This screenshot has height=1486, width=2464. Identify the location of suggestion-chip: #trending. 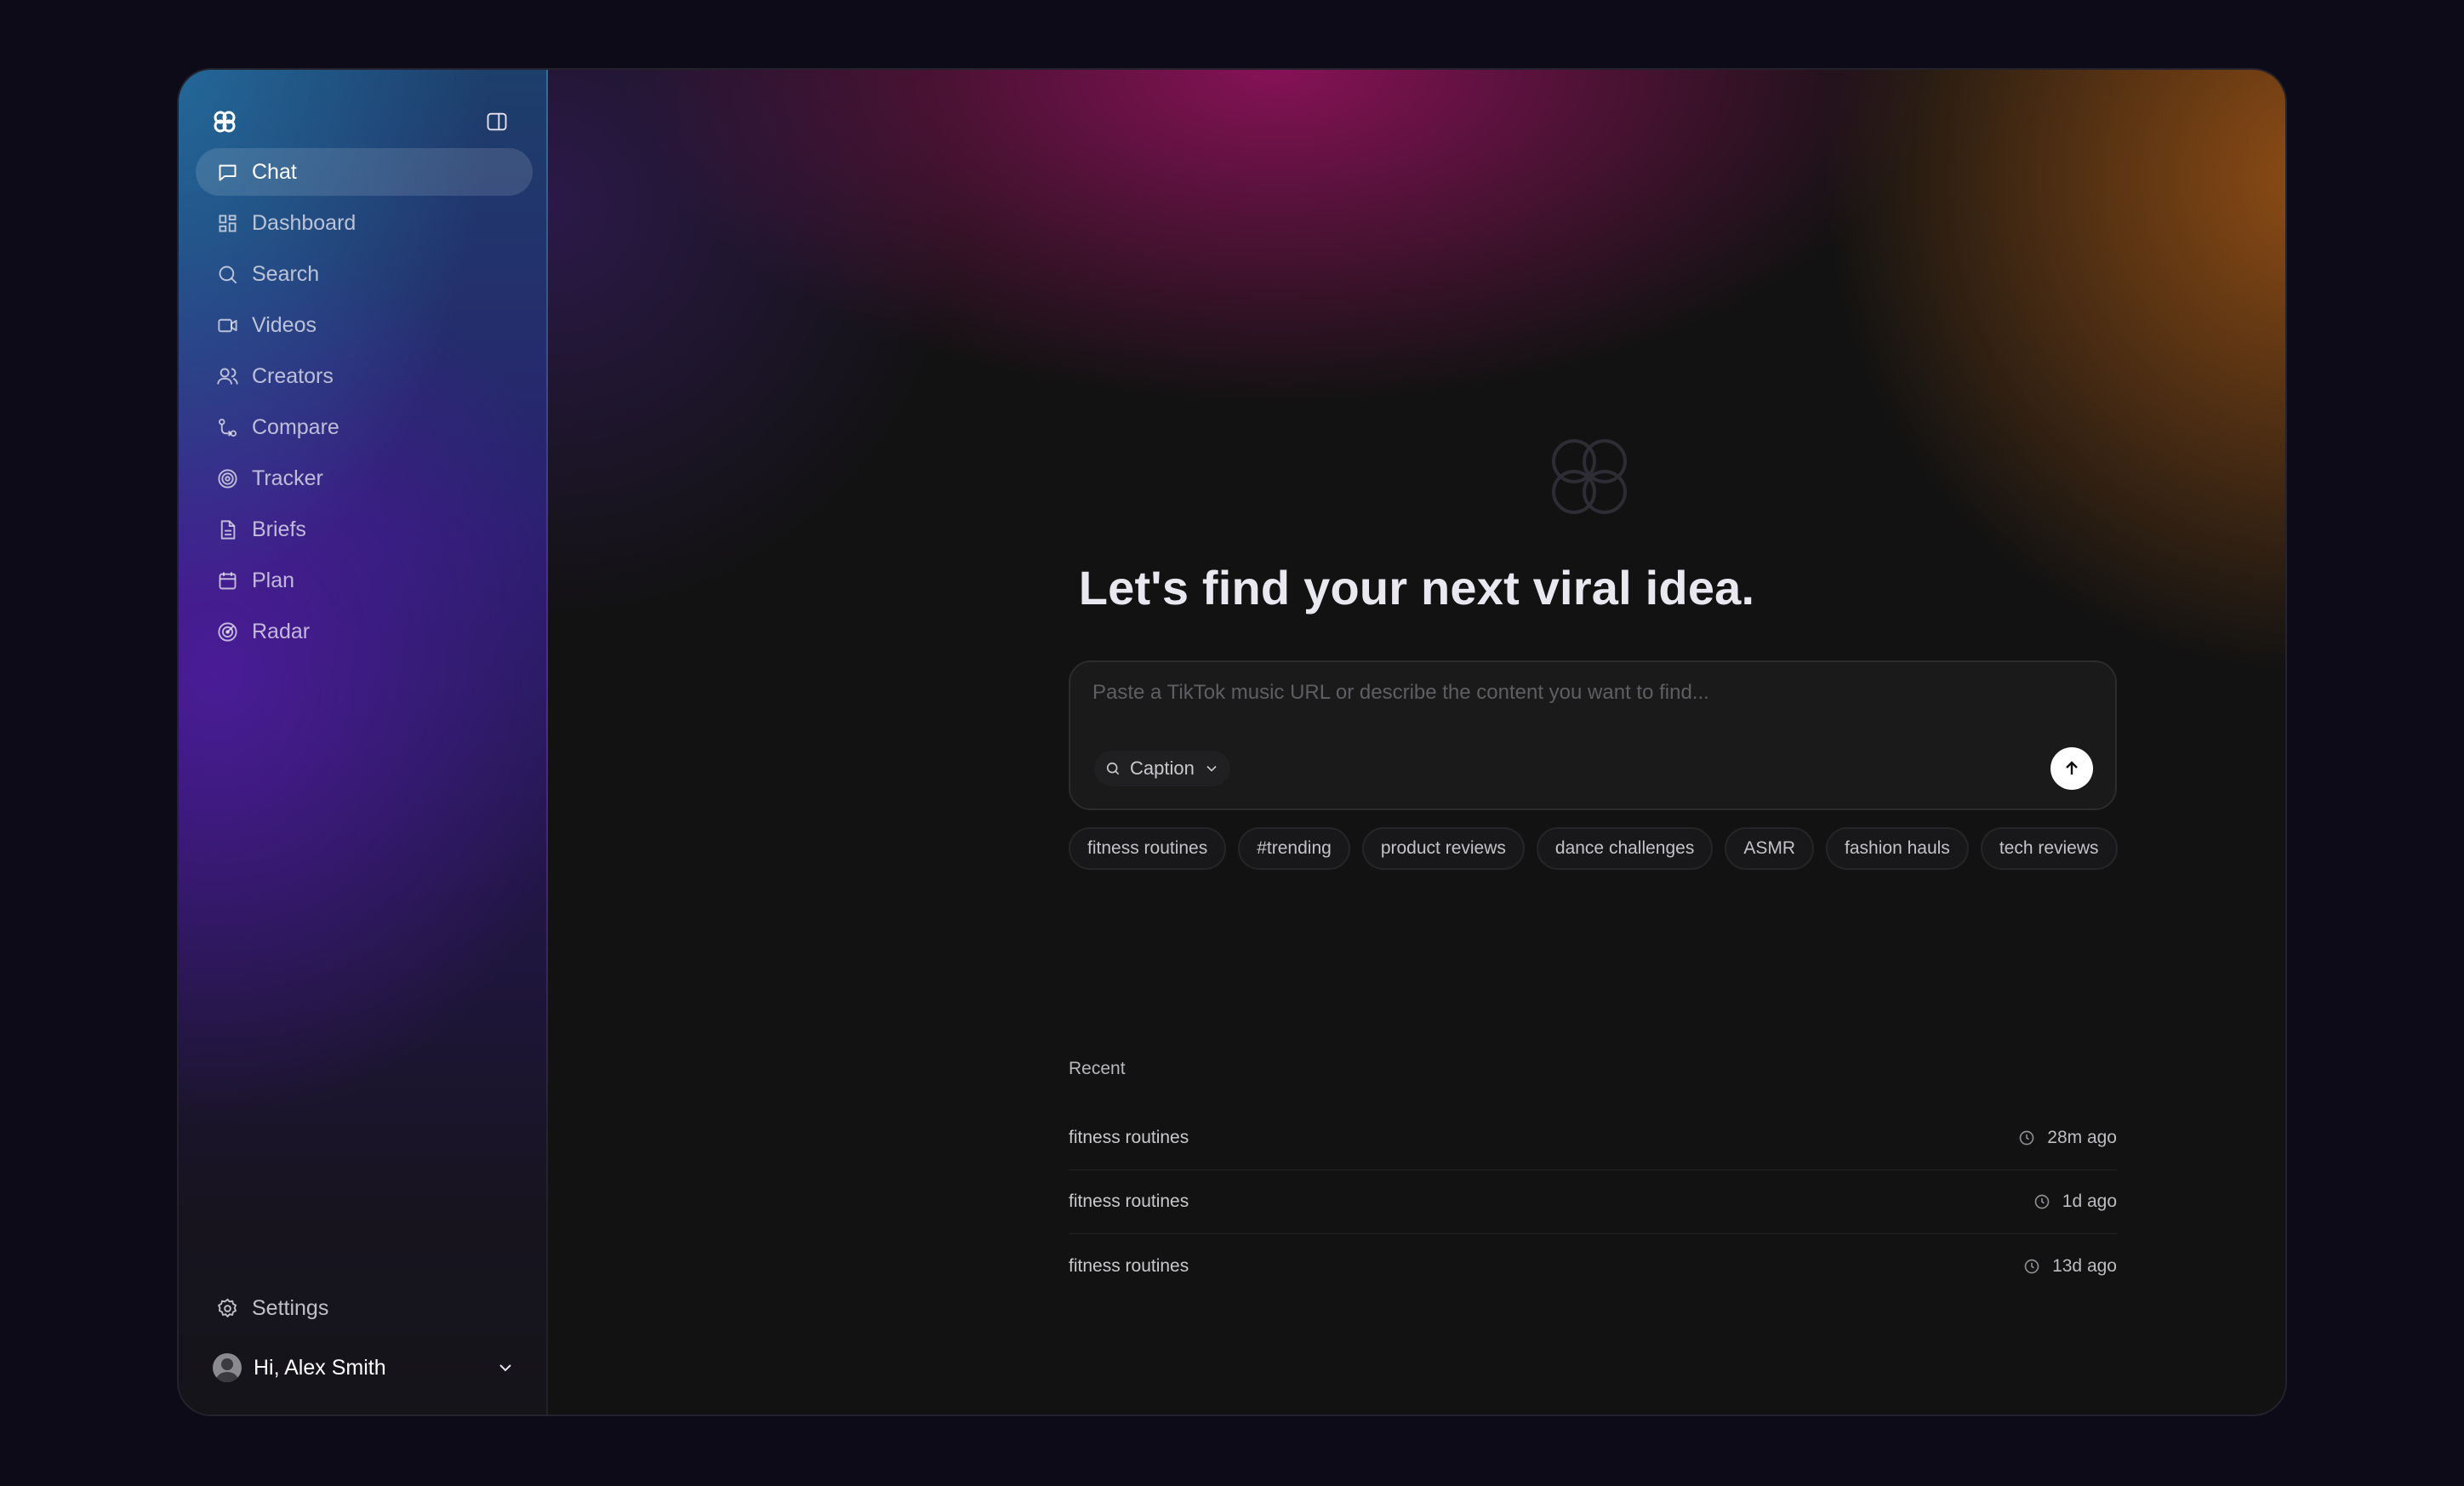
(1294, 848).